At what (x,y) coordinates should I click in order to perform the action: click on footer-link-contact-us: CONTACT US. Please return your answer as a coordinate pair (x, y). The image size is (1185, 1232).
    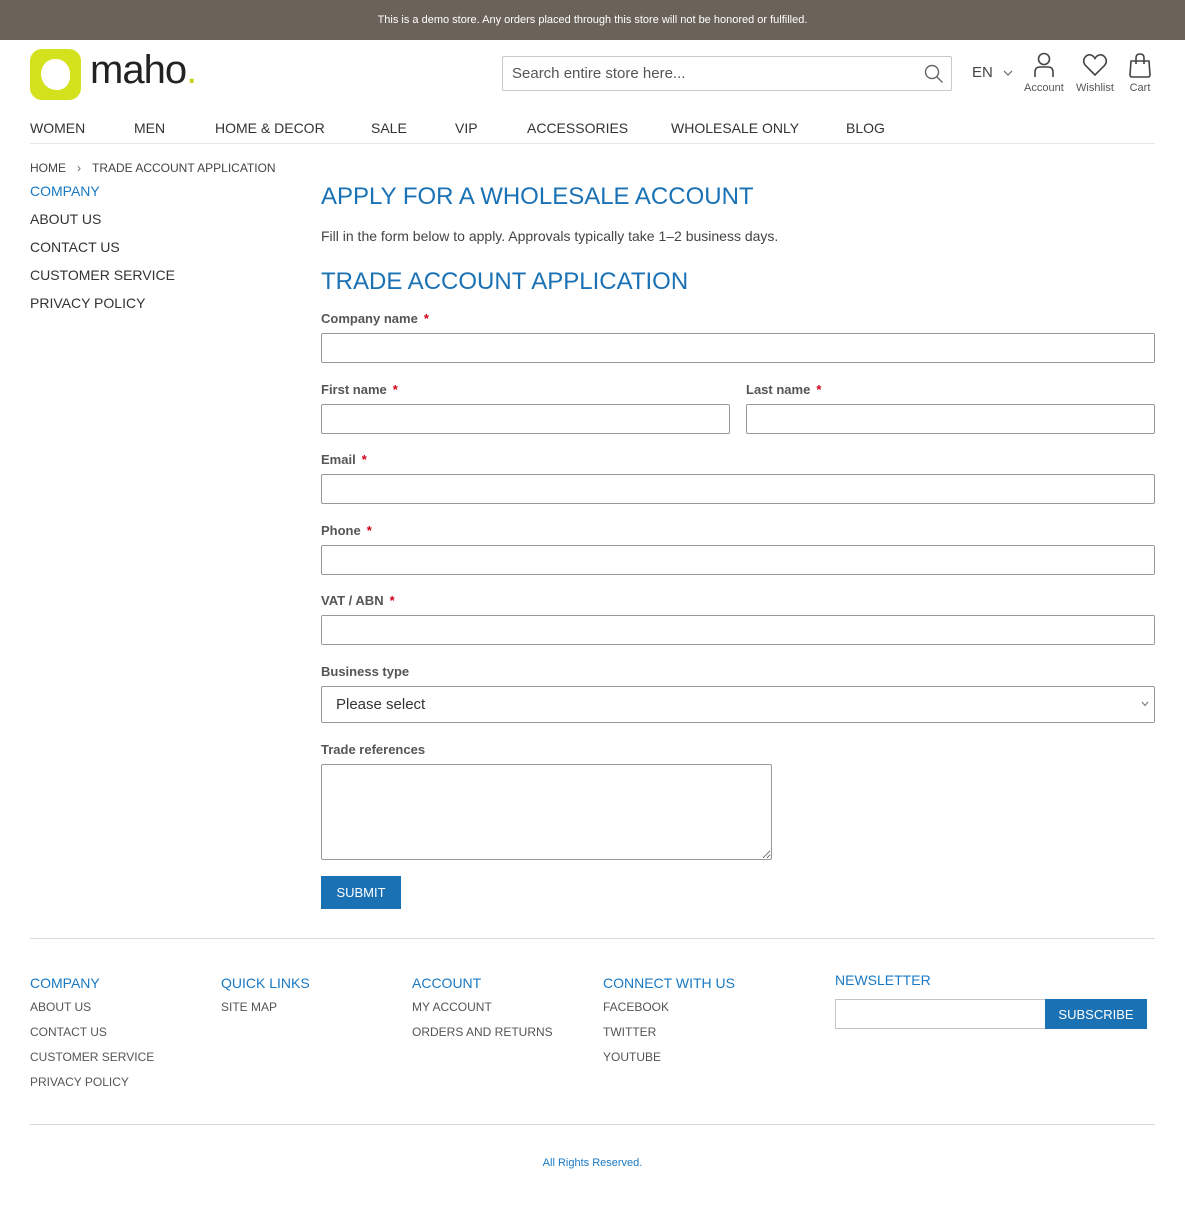
    Looking at the image, I should click on (92, 1037).